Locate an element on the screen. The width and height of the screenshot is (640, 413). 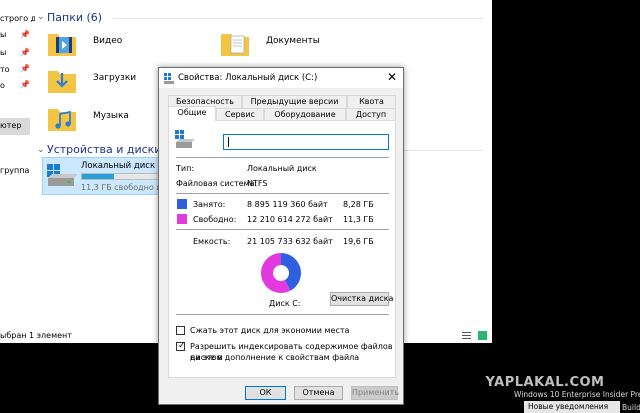
compress-checkbox is located at coordinates (180, 330).